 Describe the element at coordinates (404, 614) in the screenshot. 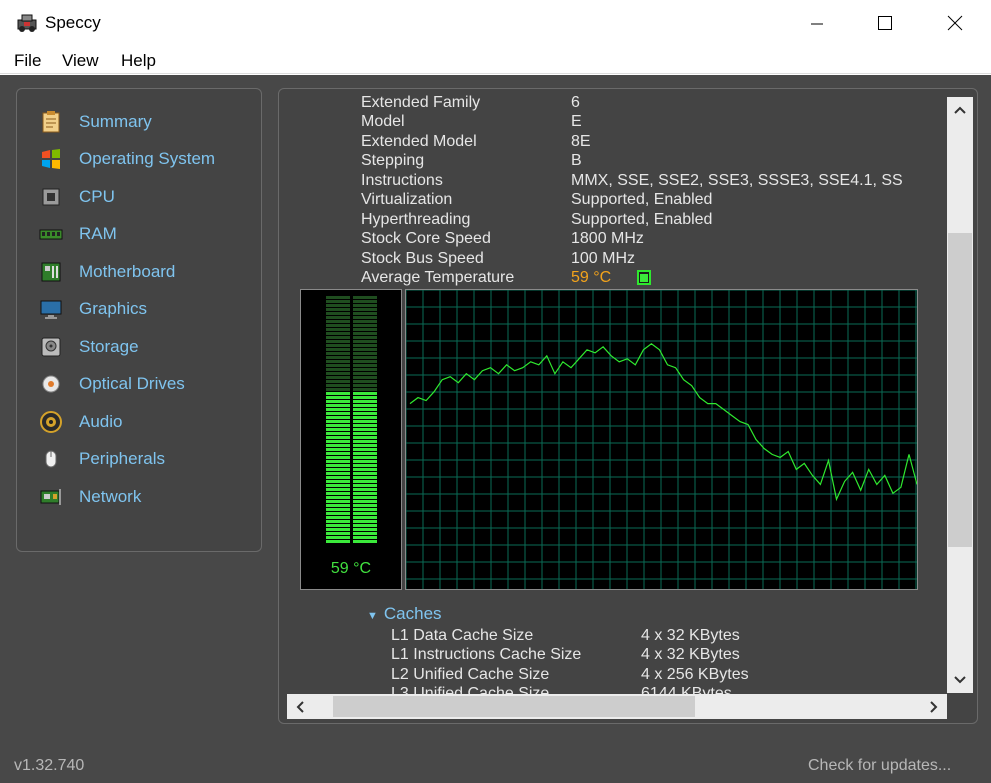

I see `caches-section-toggle: ▼ Caches` at that location.